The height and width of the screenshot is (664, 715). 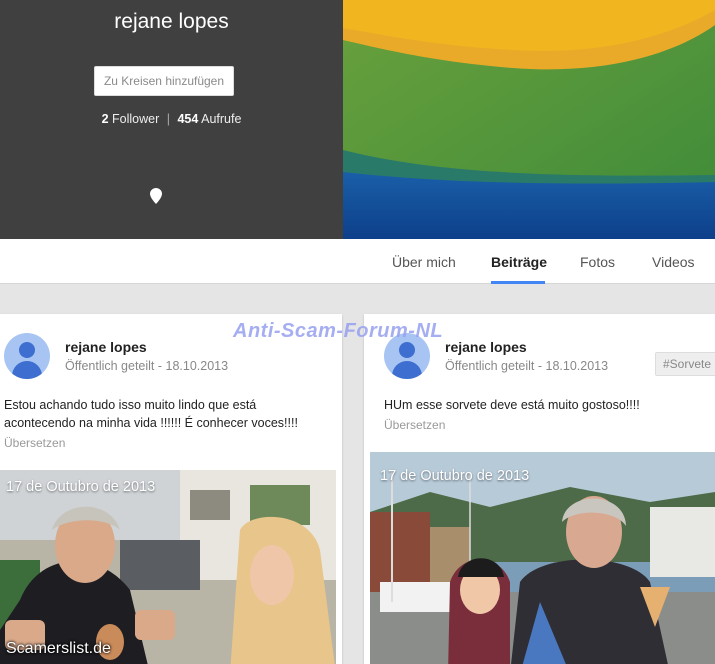 I want to click on watermark-scamerslist: Scamerslist.de, so click(x=58, y=648).